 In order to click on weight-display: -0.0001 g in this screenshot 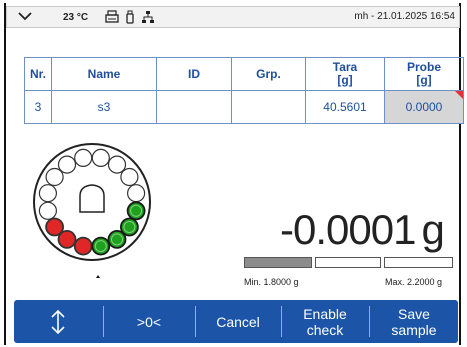, I will do `click(362, 230)`.